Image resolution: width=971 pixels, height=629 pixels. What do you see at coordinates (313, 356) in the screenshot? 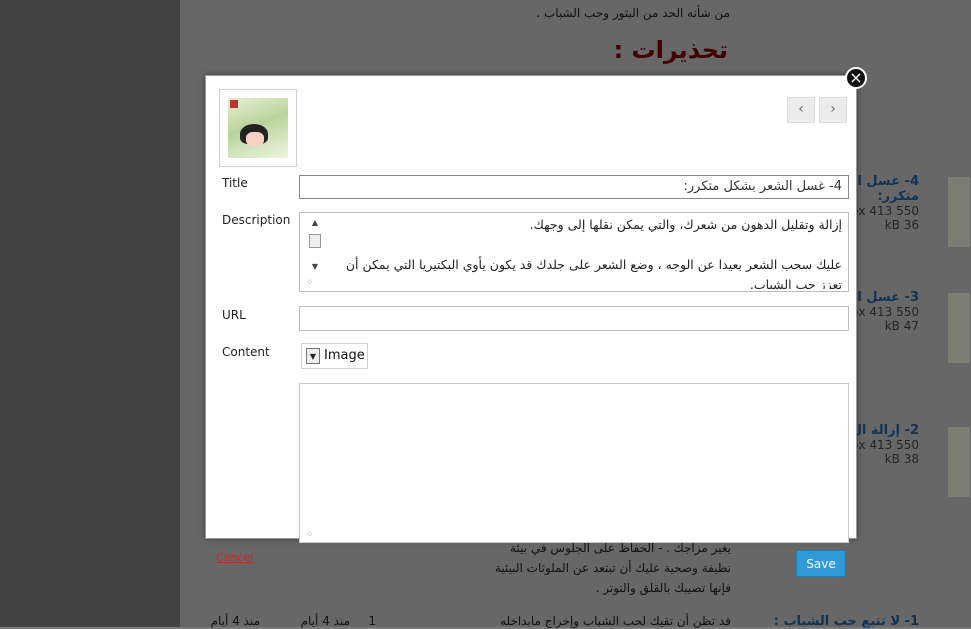
I see `chevron-down-icon: ▼` at bounding box center [313, 356].